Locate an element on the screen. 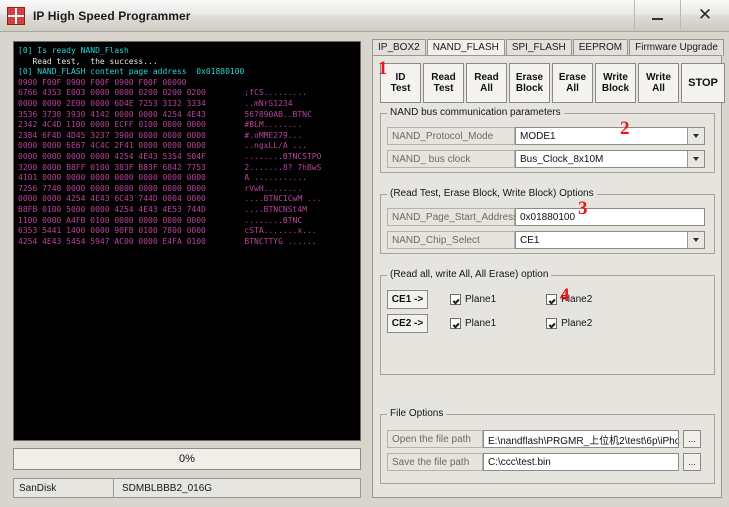 This screenshot has height=507, width=729. window-controls: ✕ is located at coordinates (681, 15).